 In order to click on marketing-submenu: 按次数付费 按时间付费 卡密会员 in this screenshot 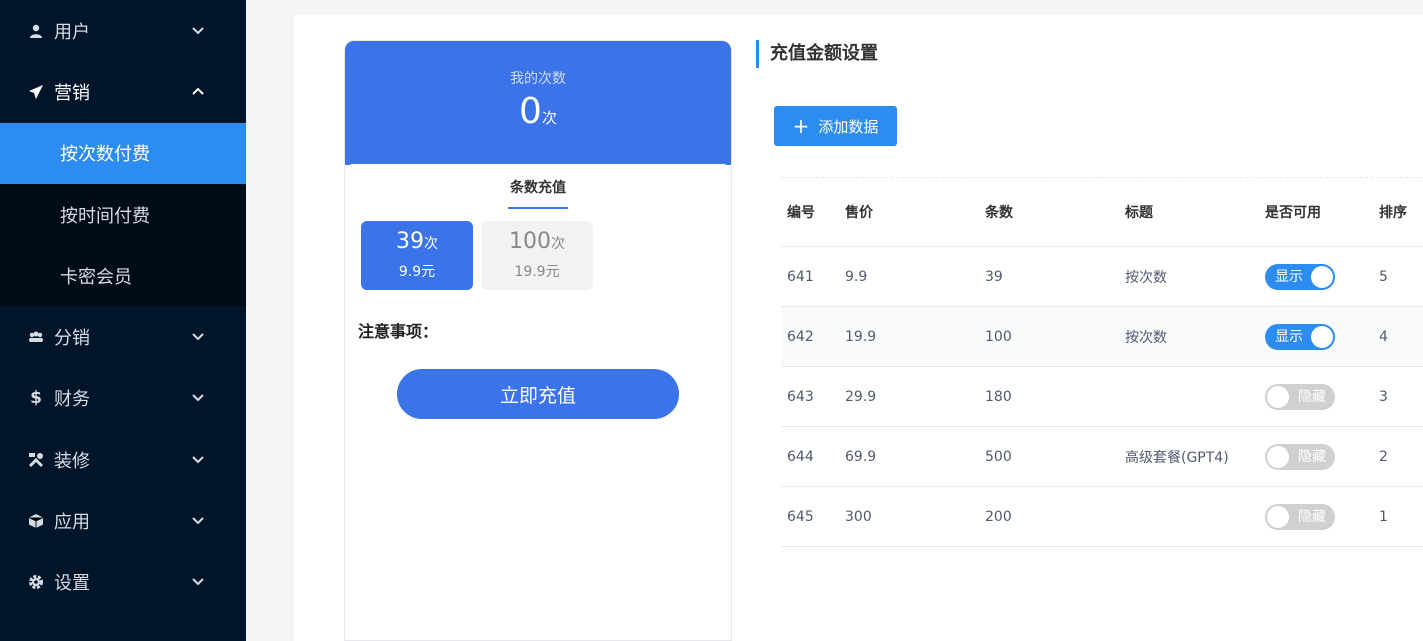, I will do `click(123, 214)`.